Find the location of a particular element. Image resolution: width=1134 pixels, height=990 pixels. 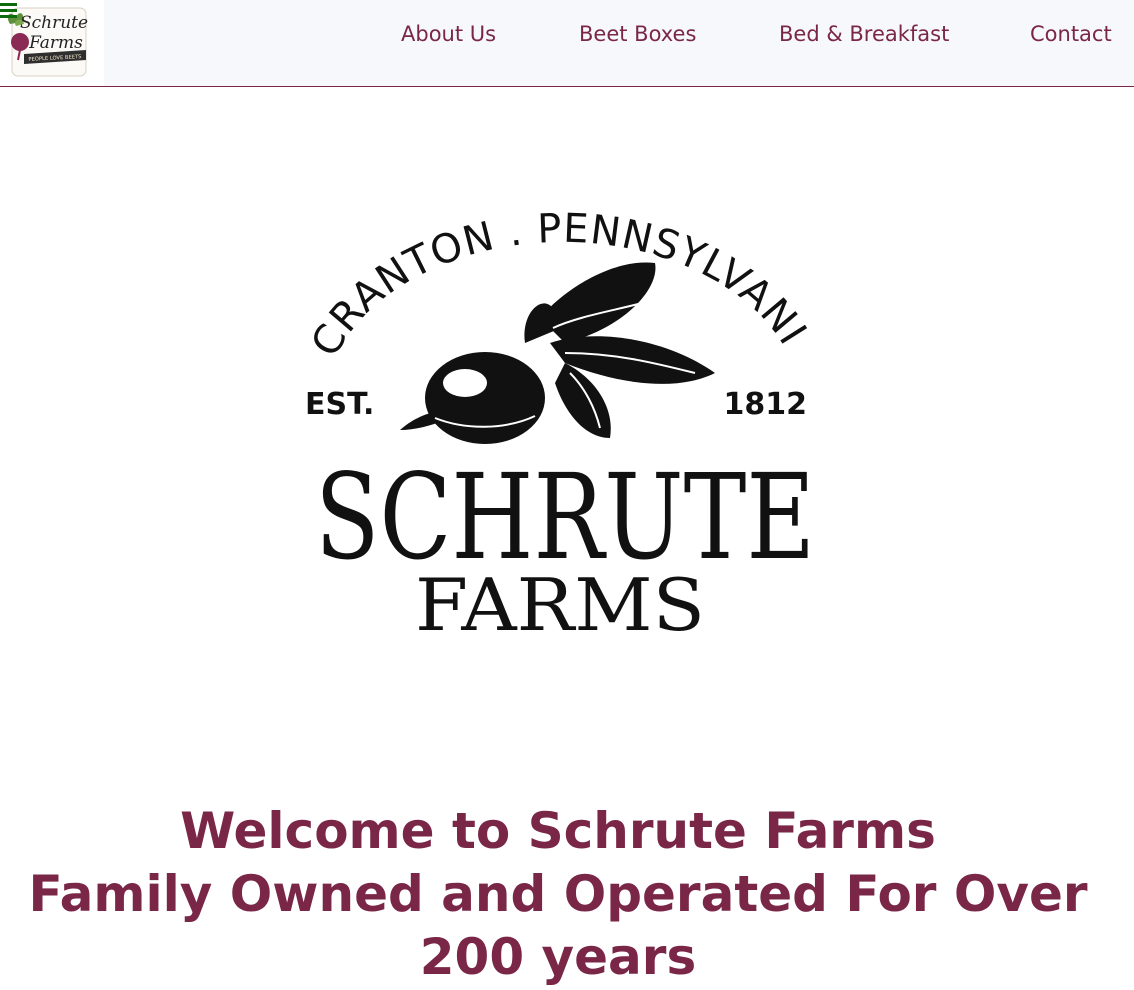

site-logo: Schrute Farms PEOPLE LOVE BEETS is located at coordinates (52, 43).